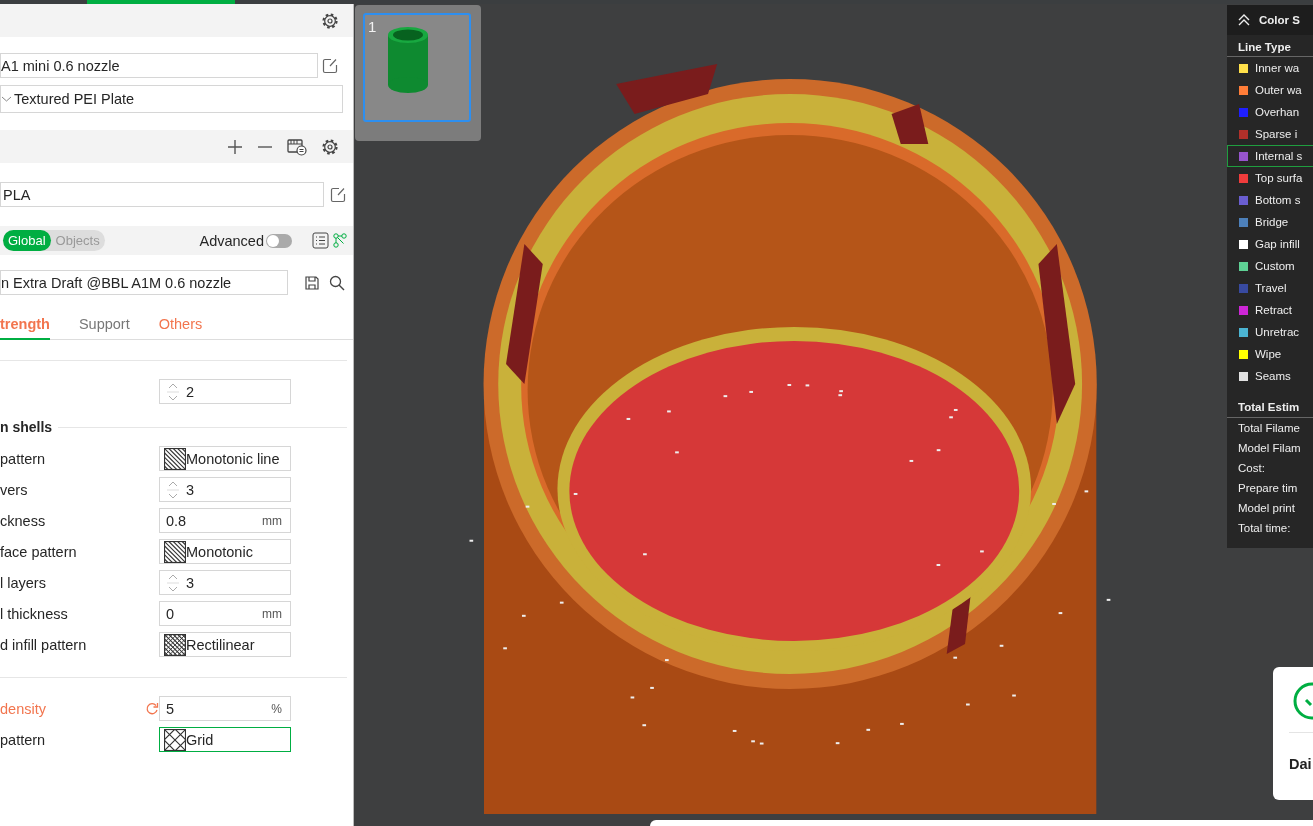  What do you see at coordinates (162, 194) in the screenshot?
I see `filament-preset-field: PLA` at bounding box center [162, 194].